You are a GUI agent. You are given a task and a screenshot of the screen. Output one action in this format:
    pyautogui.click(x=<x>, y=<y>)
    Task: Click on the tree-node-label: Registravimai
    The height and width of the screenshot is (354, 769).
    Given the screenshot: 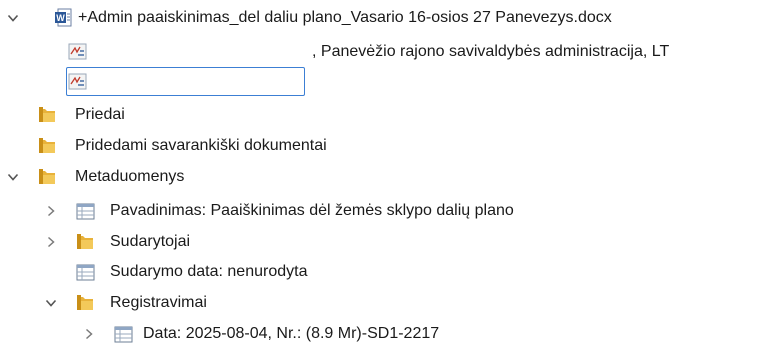 What is the action you would take?
    pyautogui.click(x=158, y=302)
    